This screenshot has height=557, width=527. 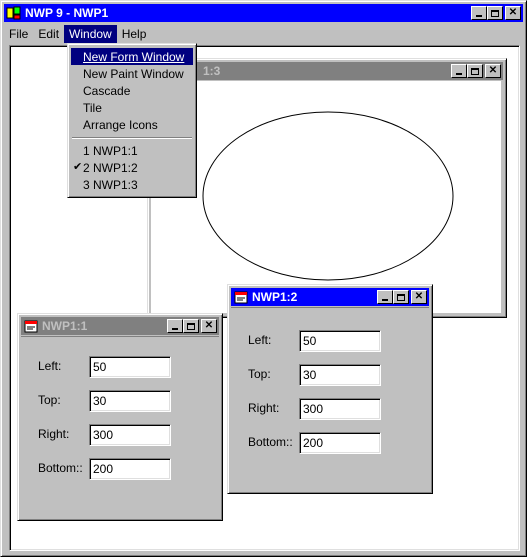 I want to click on form-2-body: Left: 50 Top: 30 Right: 300 Bottom:: 200, so click(x=330, y=398).